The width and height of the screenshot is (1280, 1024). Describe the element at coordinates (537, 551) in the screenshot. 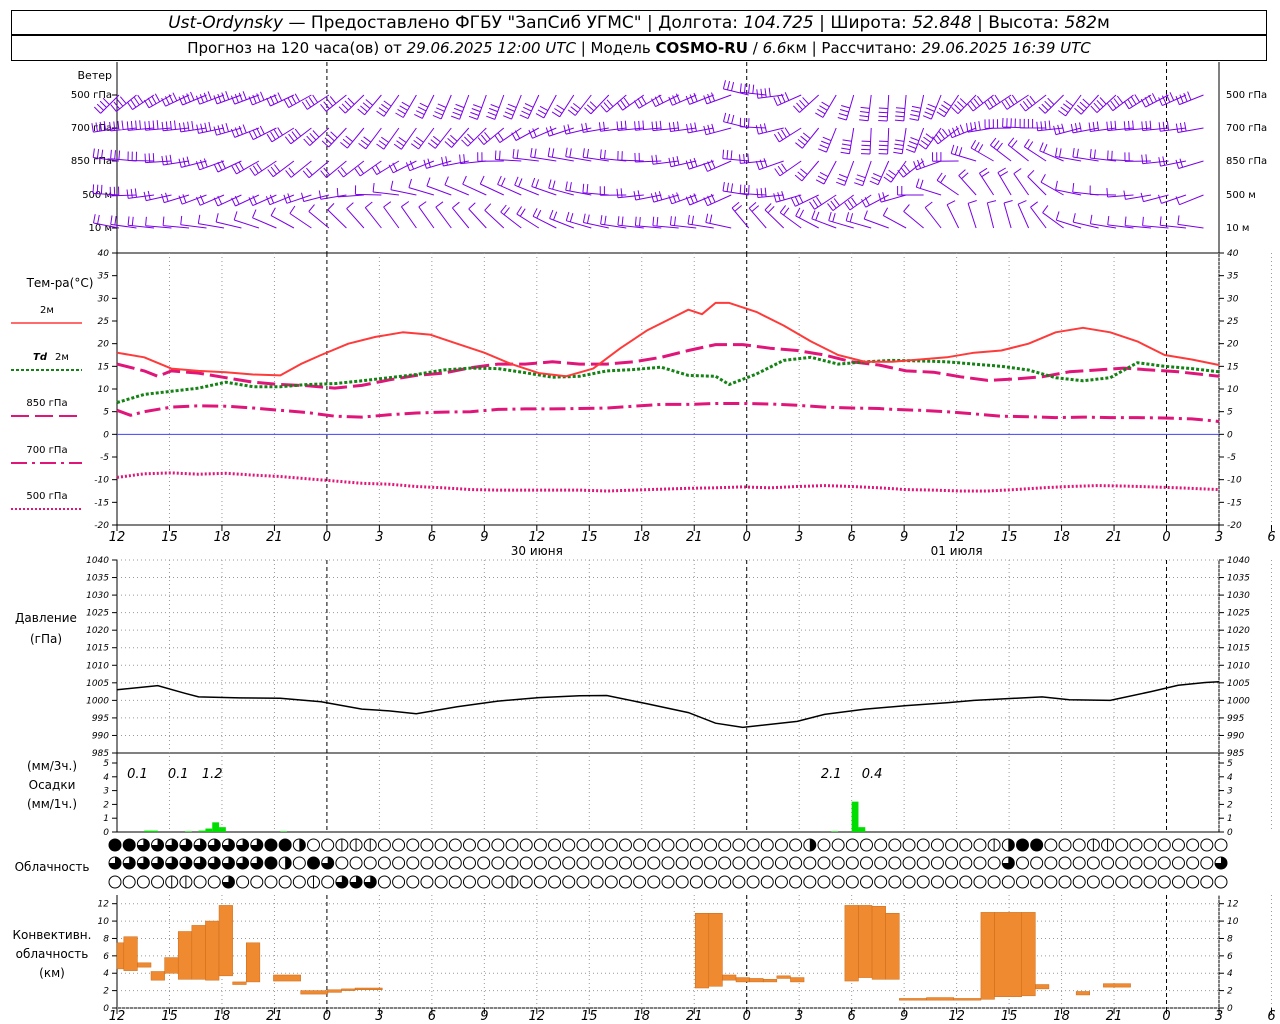

I see `date-label: 30 июня` at that location.